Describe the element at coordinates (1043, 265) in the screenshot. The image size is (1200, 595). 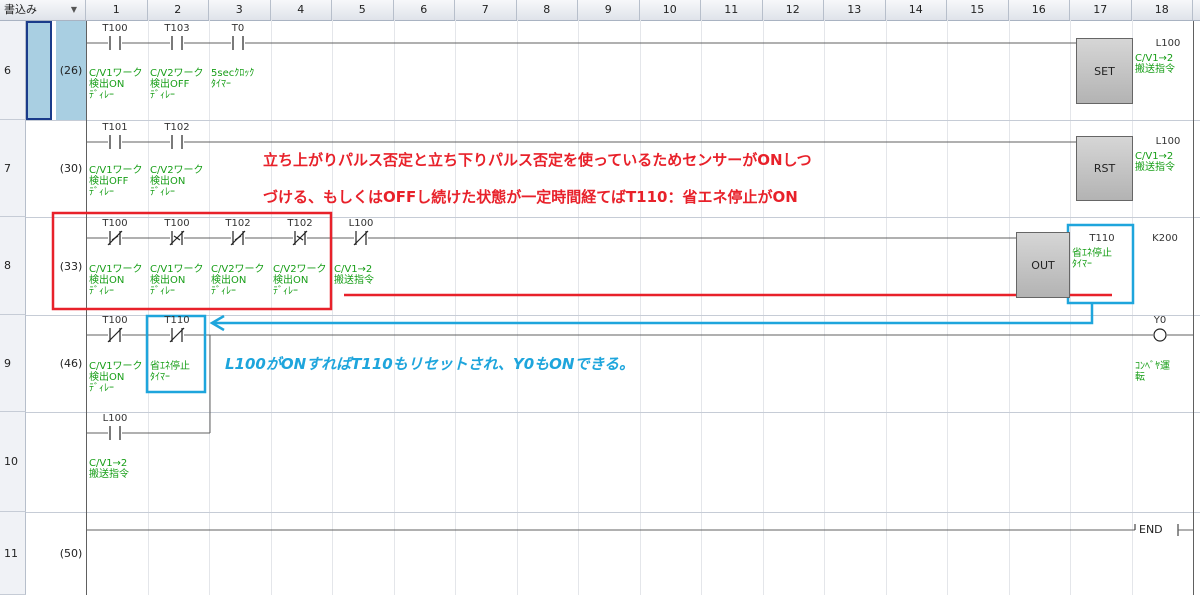
I see `out-instruction-box: OUT` at that location.